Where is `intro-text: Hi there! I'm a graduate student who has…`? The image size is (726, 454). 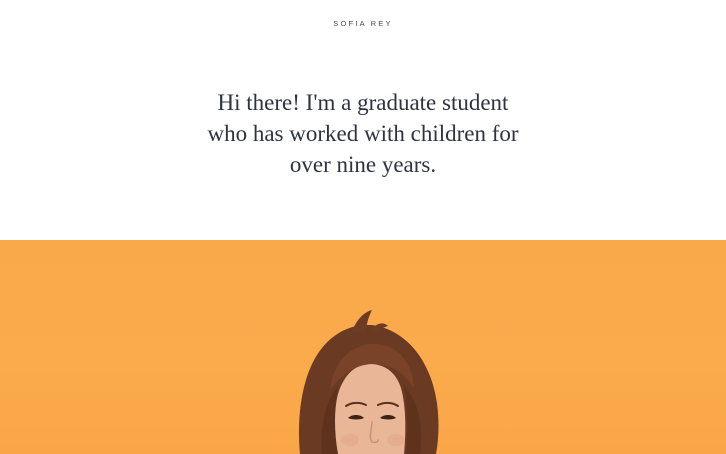
intro-text: Hi there! I'm a graduate student who has… is located at coordinates (363, 133).